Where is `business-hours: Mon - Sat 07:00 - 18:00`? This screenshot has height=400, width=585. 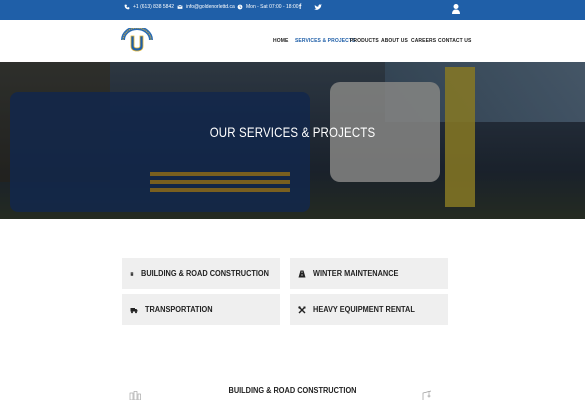 business-hours: Mon - Sat 07:00 - 18:00 is located at coordinates (268, 7).